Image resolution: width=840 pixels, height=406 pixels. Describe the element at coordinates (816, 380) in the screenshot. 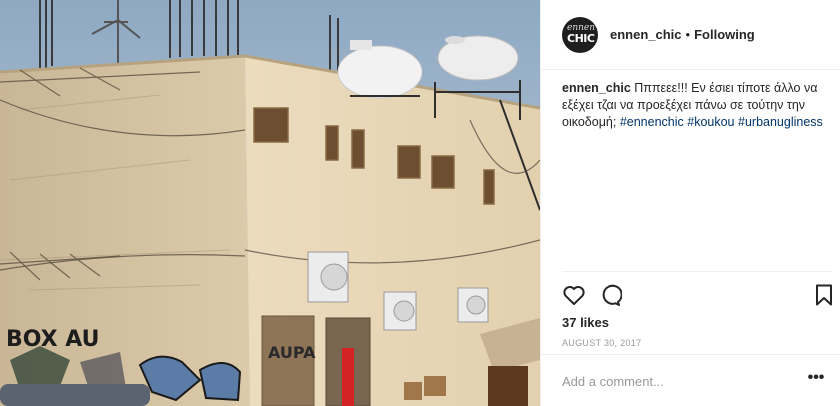

I see `more-options-button: •••` at that location.